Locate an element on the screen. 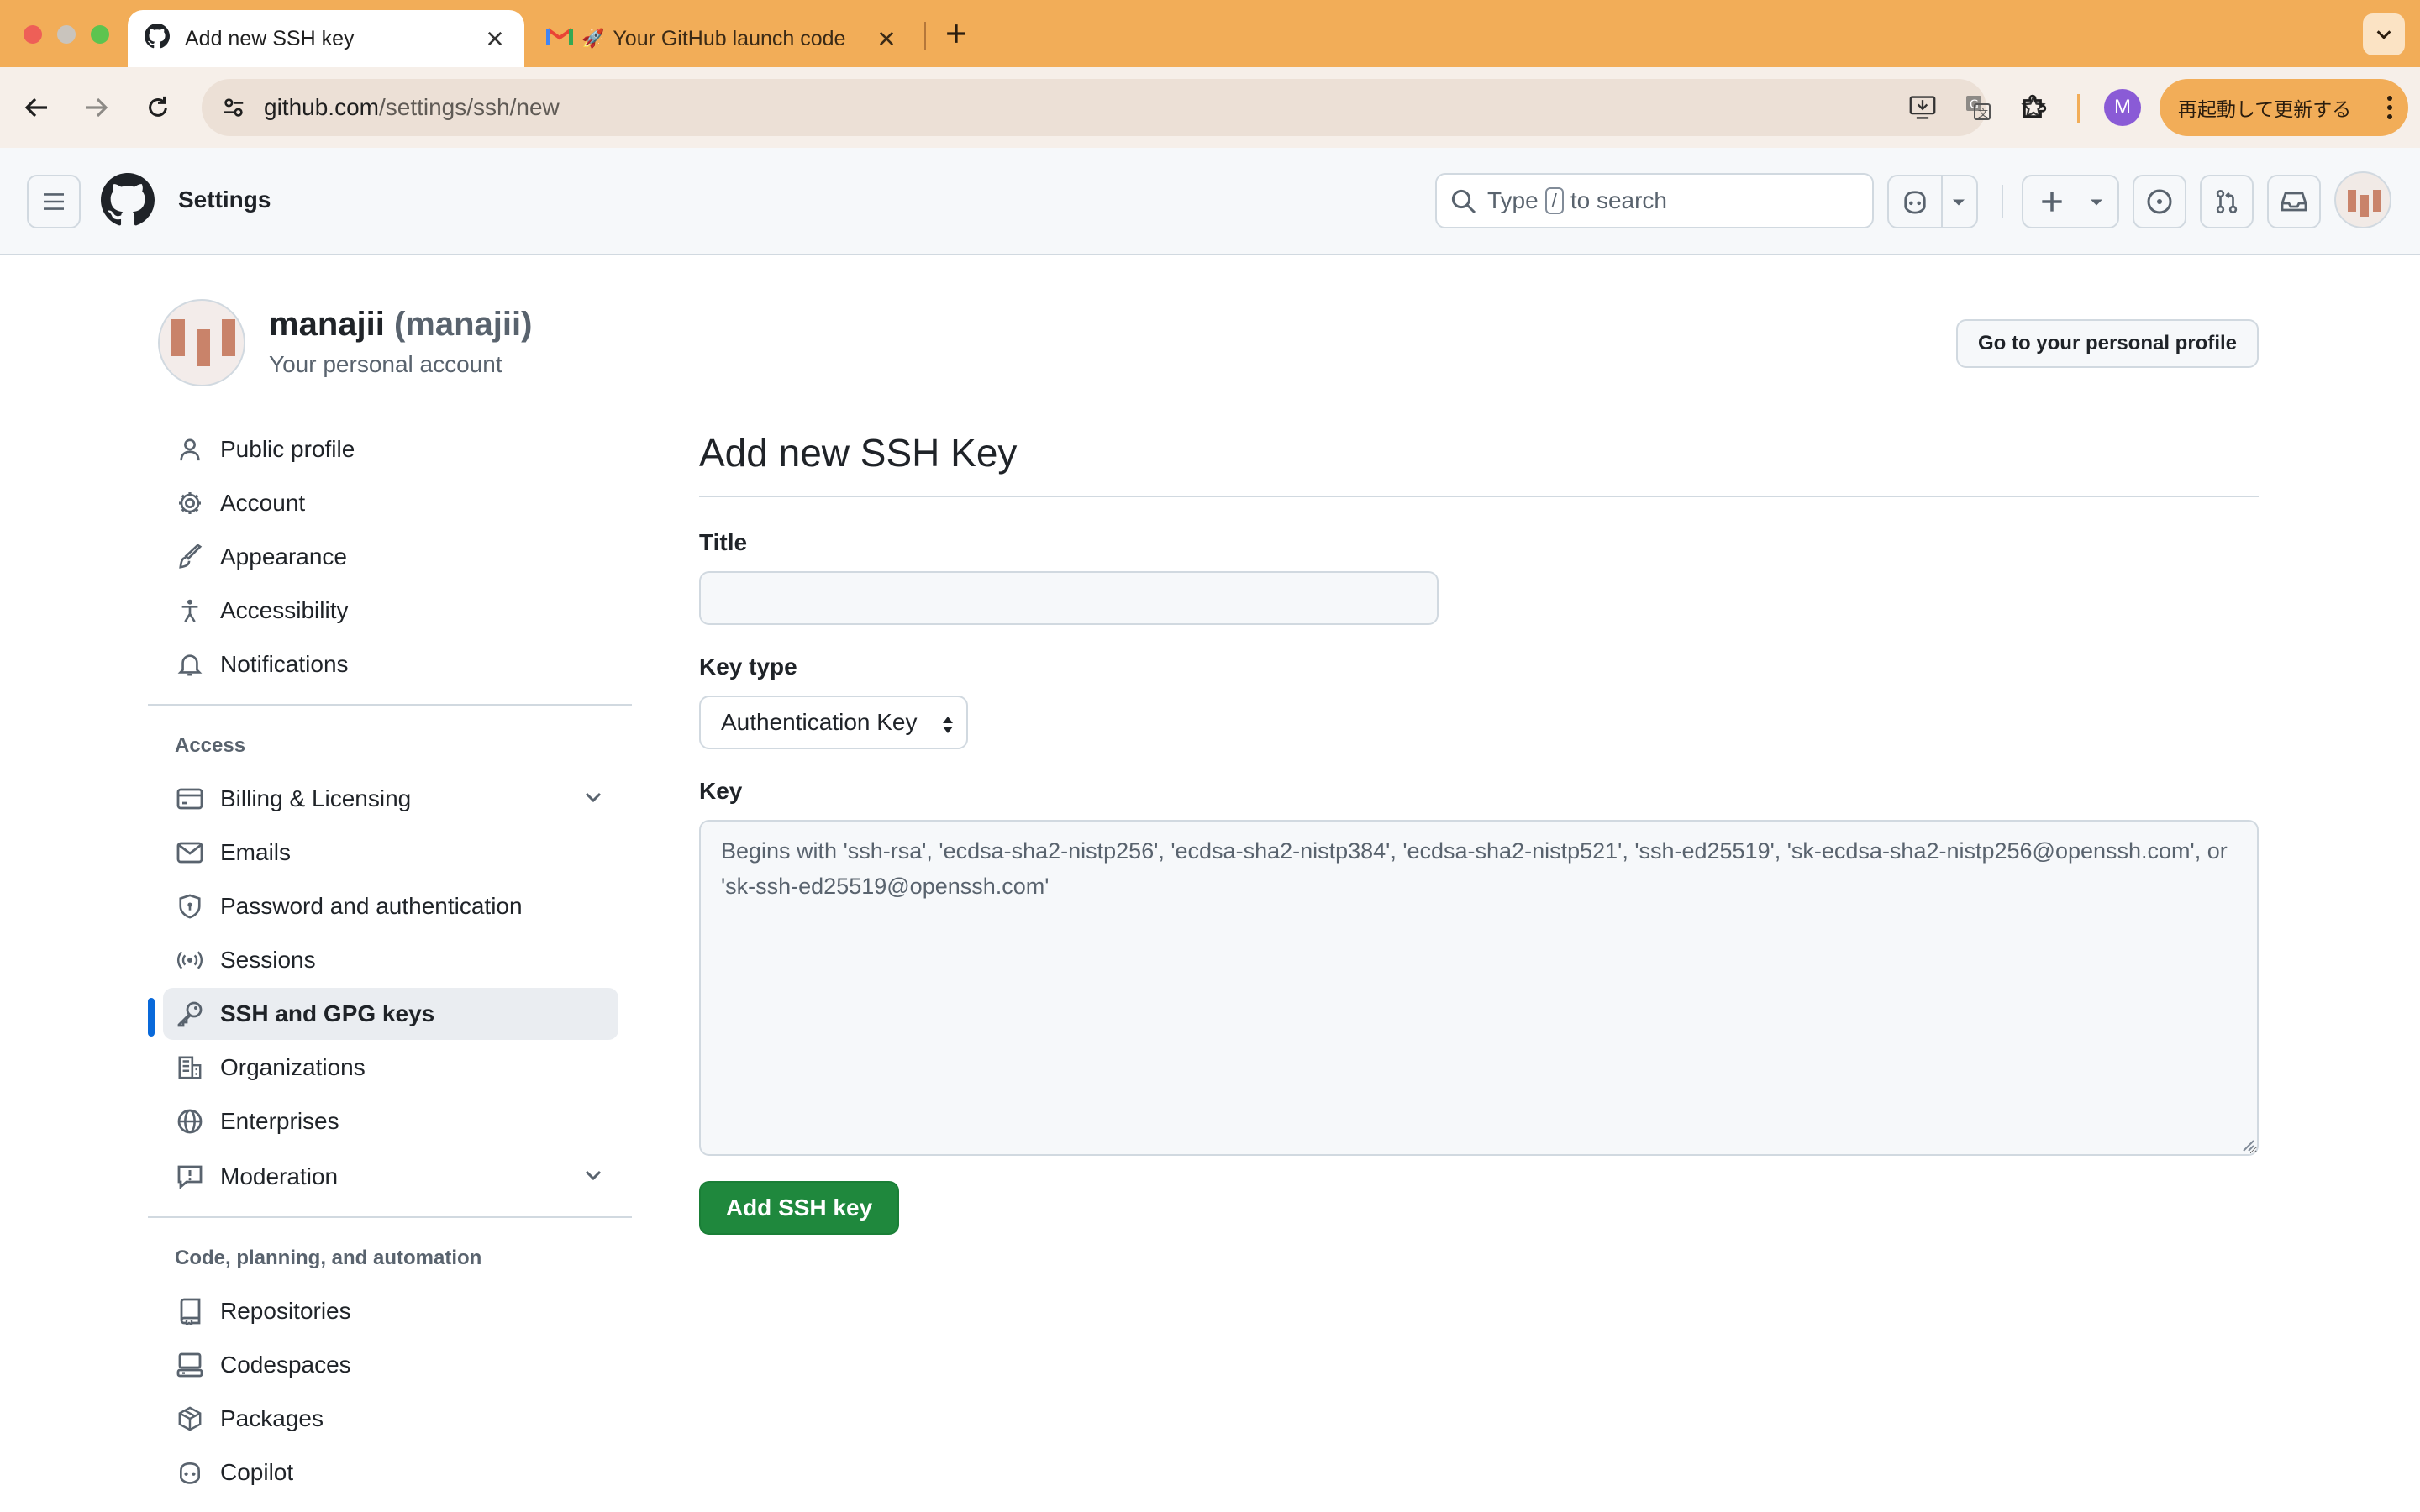 The width and height of the screenshot is (2420, 1512). reload-icon is located at coordinates (158, 106).